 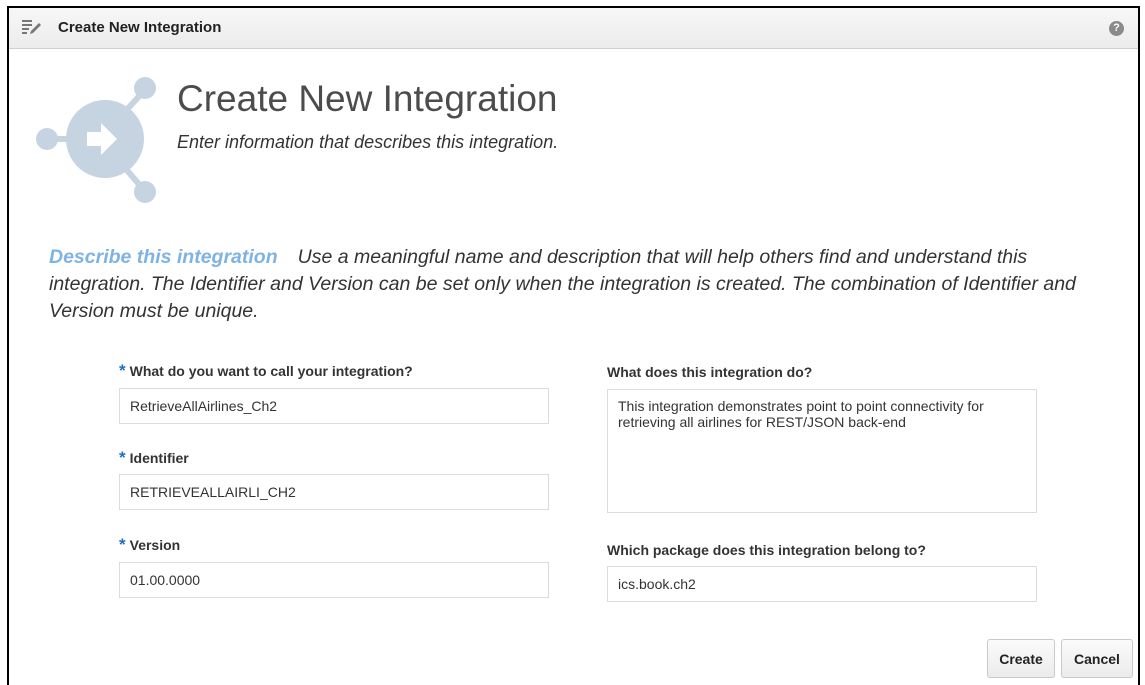 I want to click on help-icon: ?, so click(x=1116, y=28).